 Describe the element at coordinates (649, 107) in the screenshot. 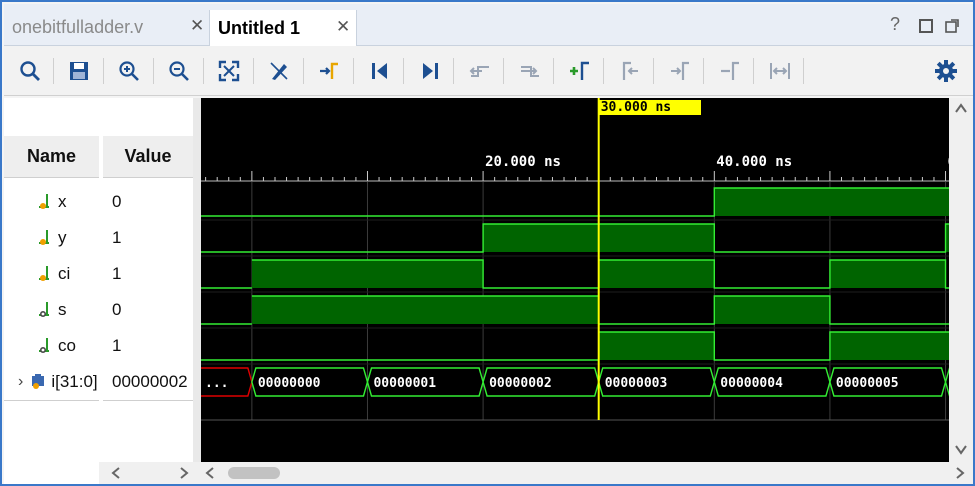

I see `cursor-time-label: 30.000 ns` at that location.